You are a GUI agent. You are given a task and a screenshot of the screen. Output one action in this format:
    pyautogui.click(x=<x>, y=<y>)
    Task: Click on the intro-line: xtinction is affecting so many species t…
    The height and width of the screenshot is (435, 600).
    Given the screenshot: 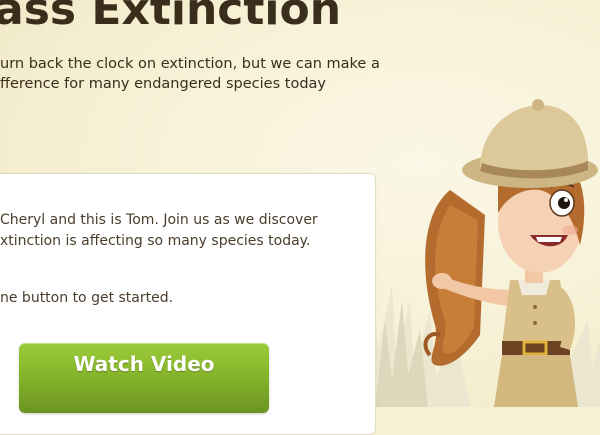 What is the action you would take?
    pyautogui.click(x=155, y=241)
    